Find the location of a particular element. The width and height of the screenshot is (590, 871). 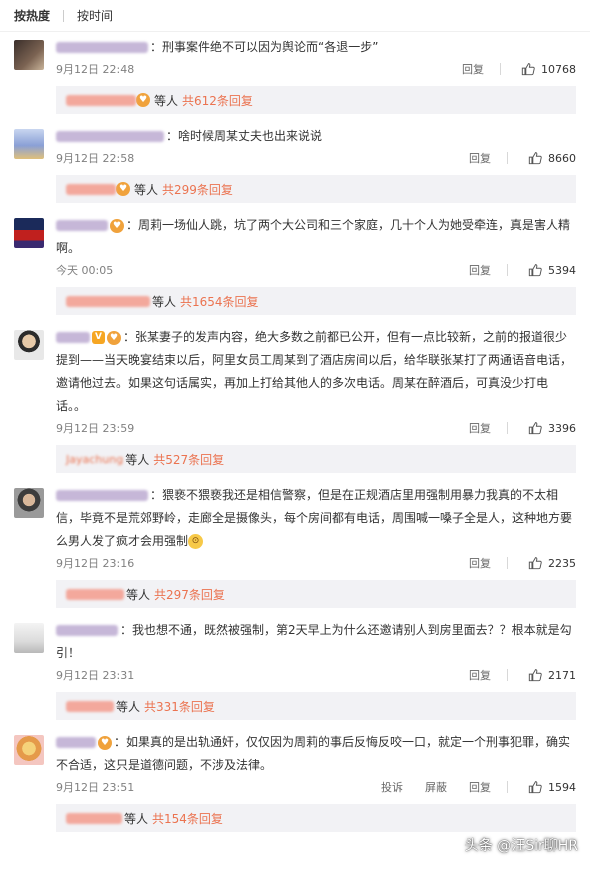

comment-meta: 9月12日 23:16 回复 2235 is located at coordinates (316, 563).